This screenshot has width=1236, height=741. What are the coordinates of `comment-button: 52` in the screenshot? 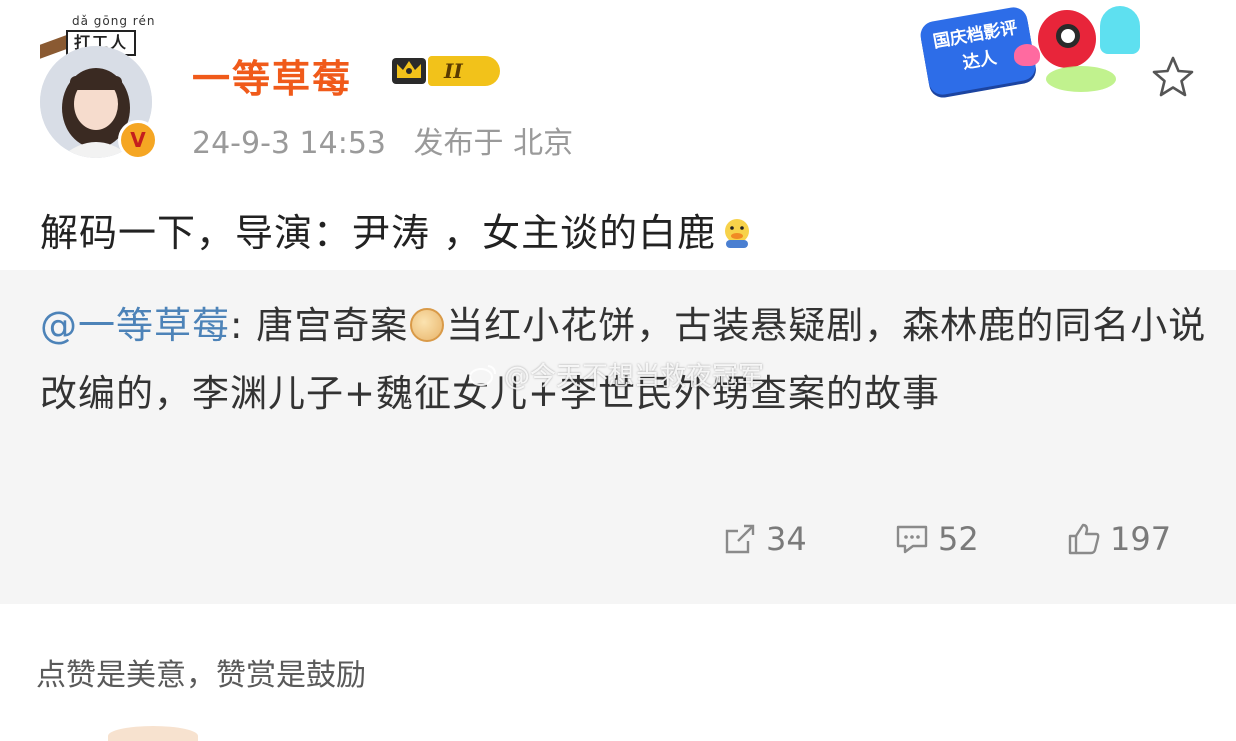 It's located at (936, 539).